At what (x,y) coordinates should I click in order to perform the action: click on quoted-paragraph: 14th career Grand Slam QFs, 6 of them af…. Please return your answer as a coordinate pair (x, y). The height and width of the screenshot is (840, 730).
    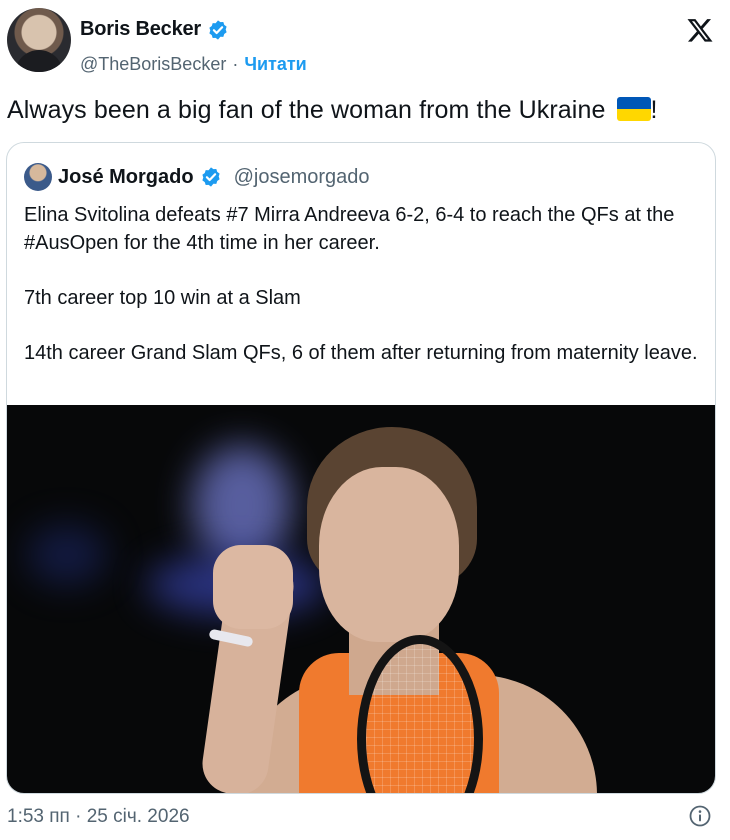
    Looking at the image, I should click on (361, 353).